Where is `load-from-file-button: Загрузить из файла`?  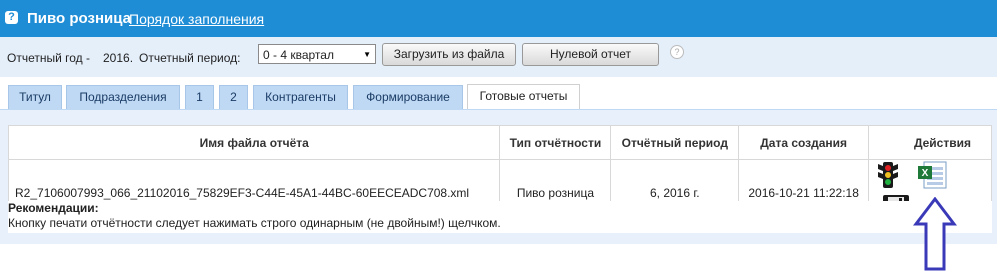 load-from-file-button: Загрузить из файла is located at coordinates (449, 54).